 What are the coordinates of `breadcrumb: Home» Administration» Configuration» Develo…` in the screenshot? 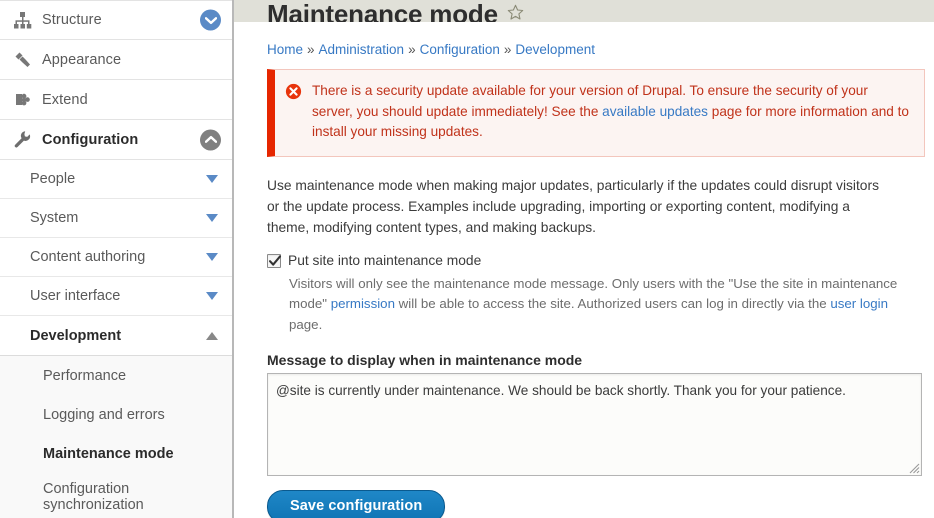 It's located at (584, 39).